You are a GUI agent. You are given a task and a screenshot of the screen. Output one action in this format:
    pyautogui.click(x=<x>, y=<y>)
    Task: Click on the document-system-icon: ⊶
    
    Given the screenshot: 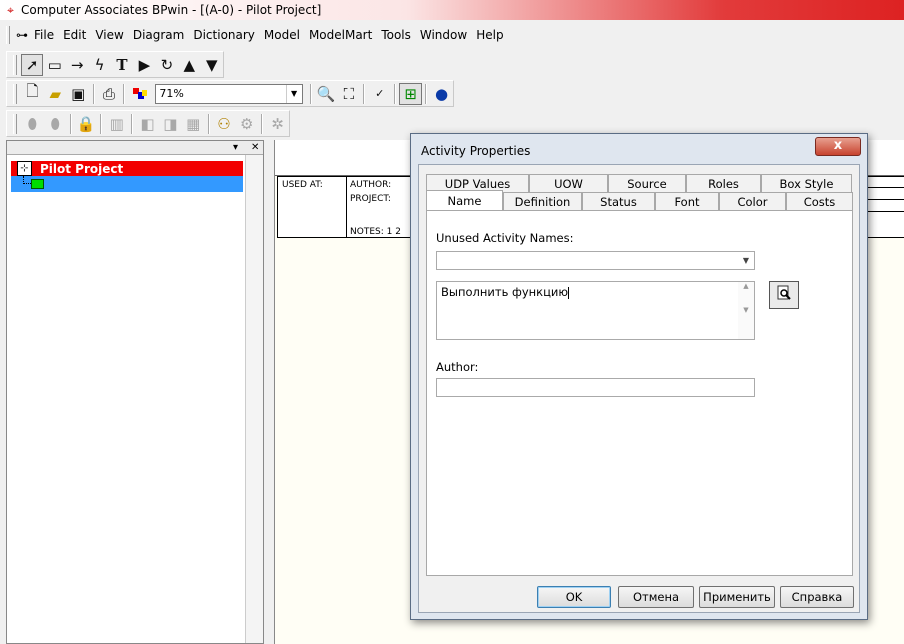 What is the action you would take?
    pyautogui.click(x=22, y=35)
    